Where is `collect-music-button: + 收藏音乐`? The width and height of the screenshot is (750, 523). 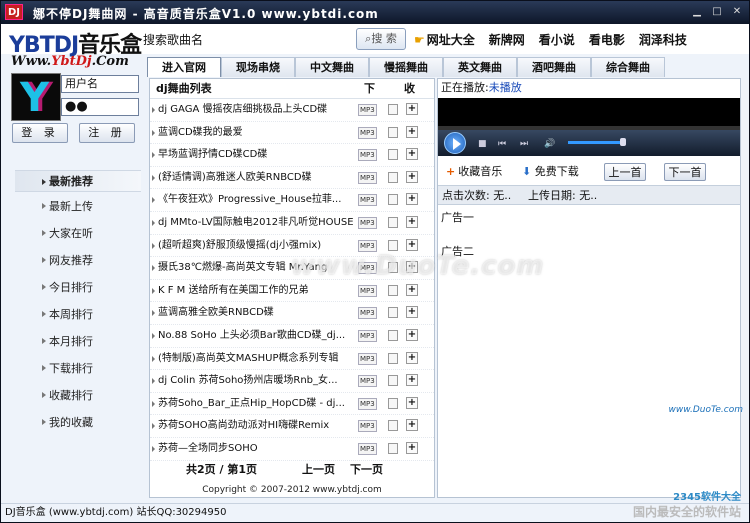
collect-music-button: + 收藏音乐 is located at coordinates (474, 172).